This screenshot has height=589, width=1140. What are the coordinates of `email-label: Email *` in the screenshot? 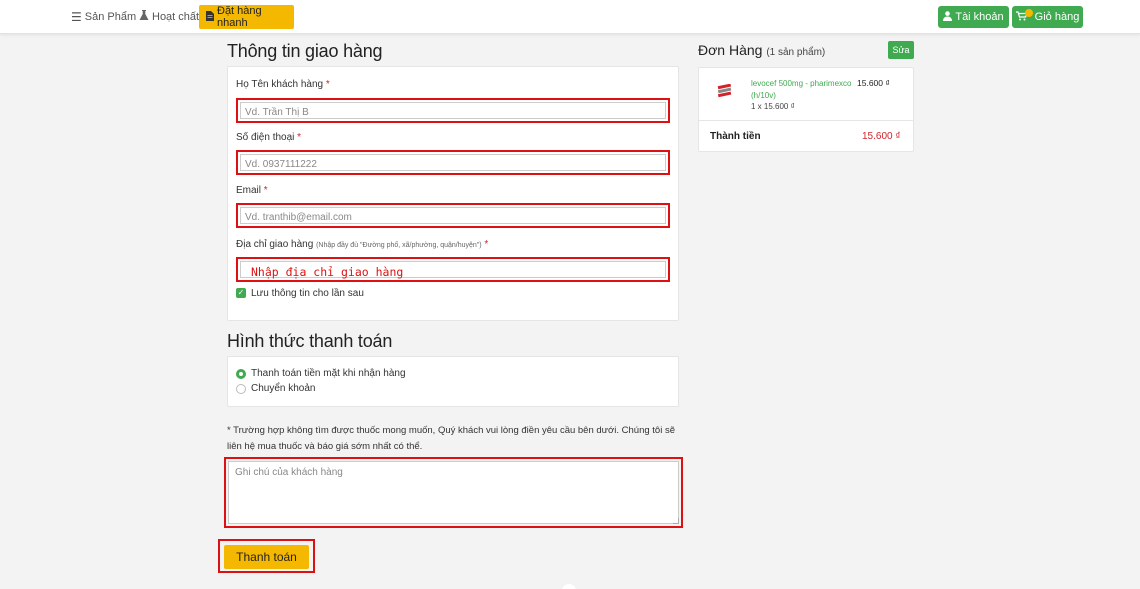 It's located at (252, 190).